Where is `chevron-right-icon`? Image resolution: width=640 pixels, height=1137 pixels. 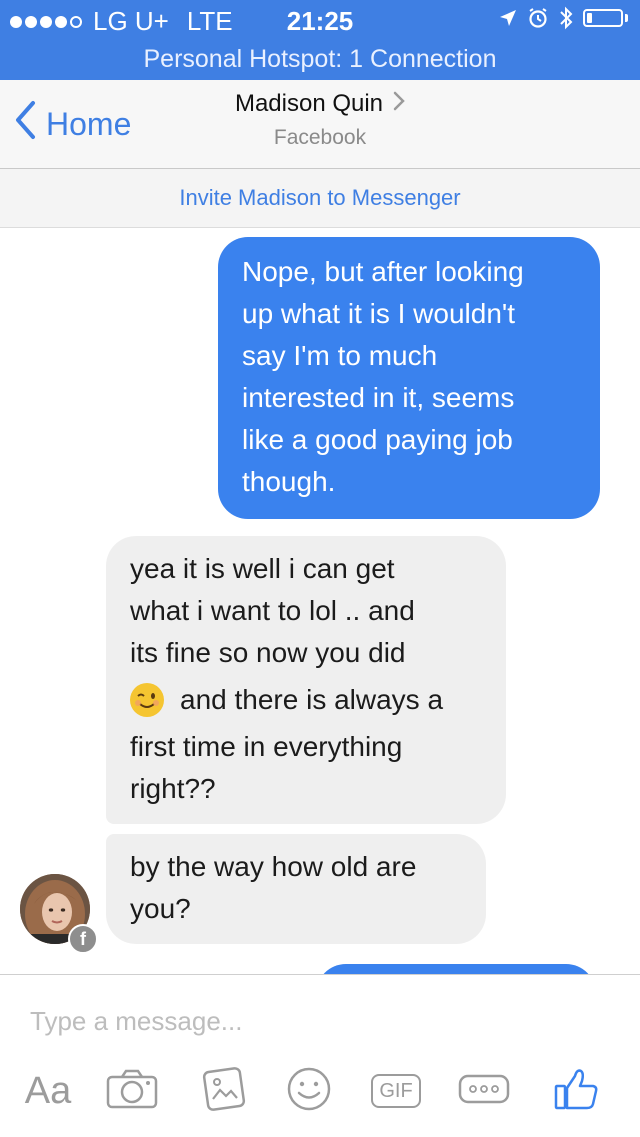
chevron-right-icon is located at coordinates (394, 104).